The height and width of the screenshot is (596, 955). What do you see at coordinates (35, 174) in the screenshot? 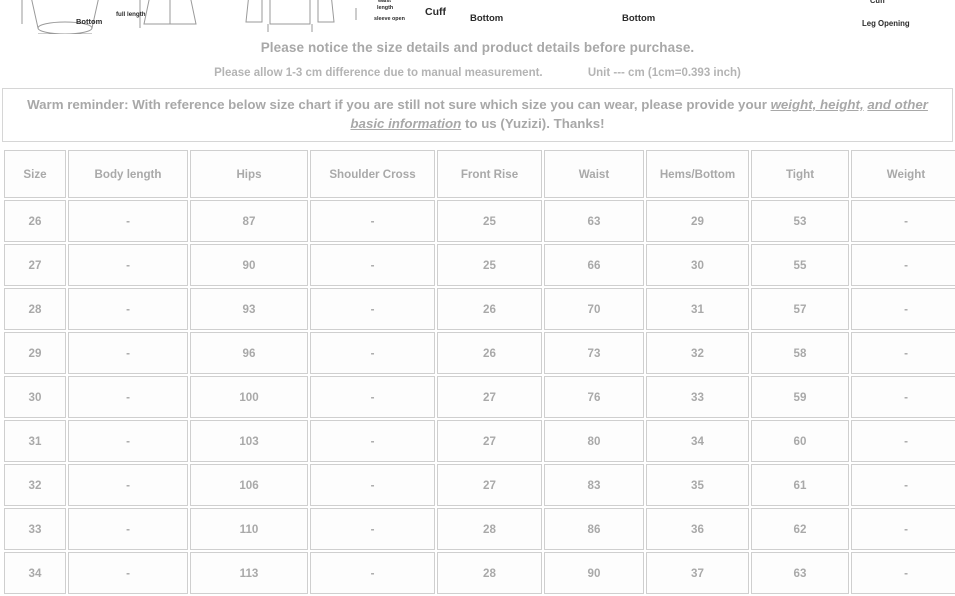
I see `table-header-cell: Size` at bounding box center [35, 174].